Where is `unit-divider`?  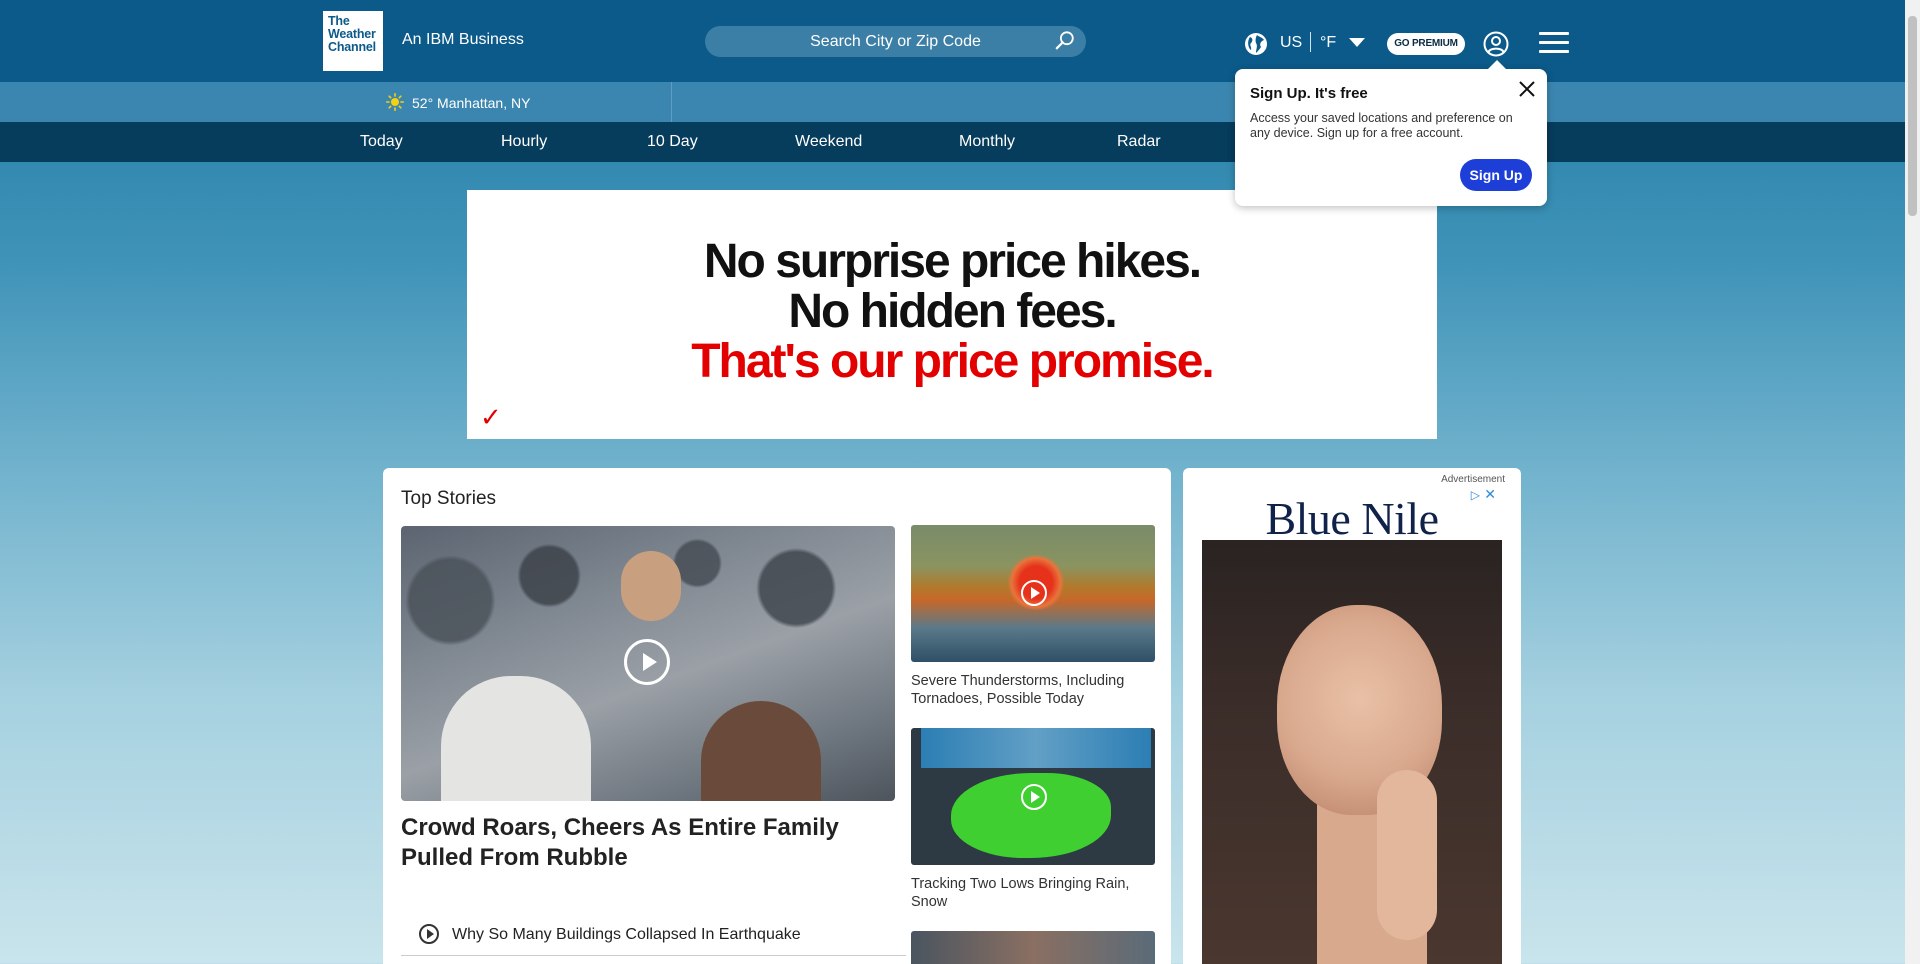 unit-divider is located at coordinates (1310, 42).